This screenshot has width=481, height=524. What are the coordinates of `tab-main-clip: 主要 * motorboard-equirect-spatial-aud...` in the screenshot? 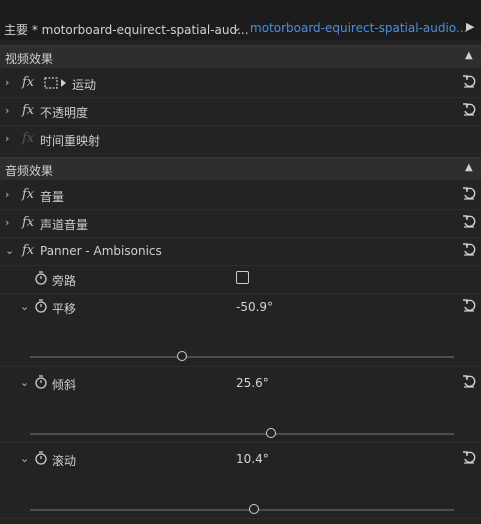 It's located at (126, 29).